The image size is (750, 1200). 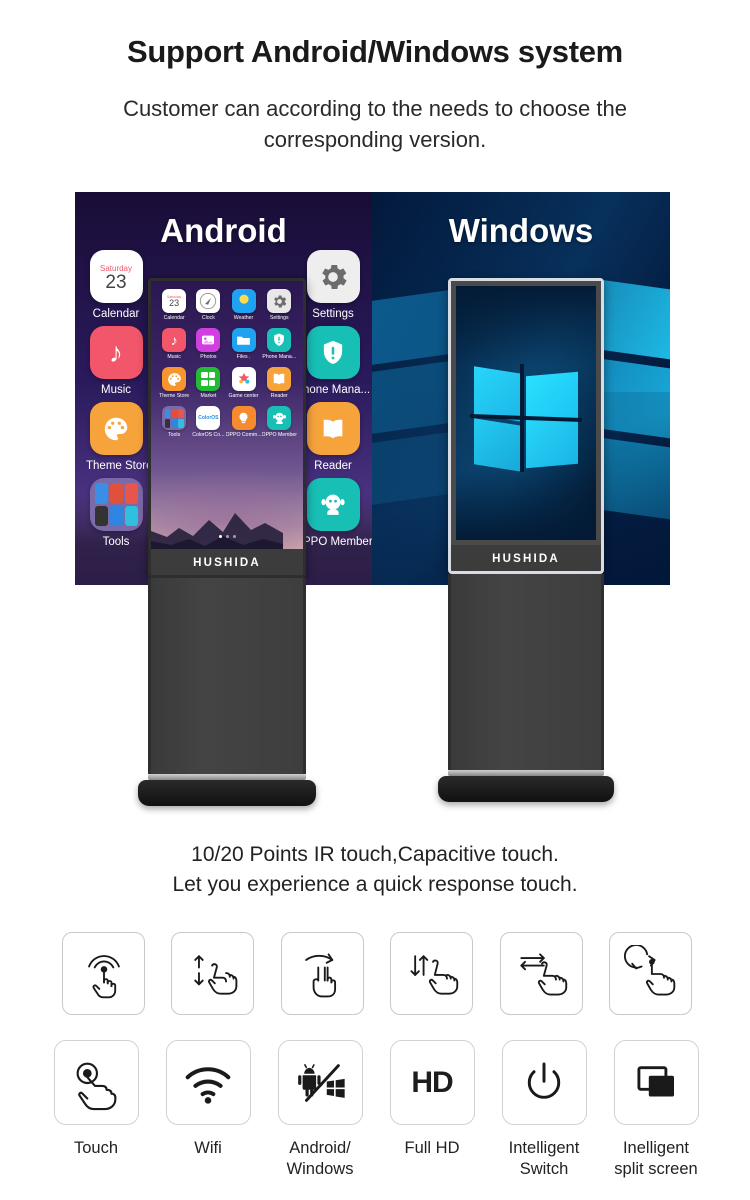 I want to click on bg-app-theme-store: Theme Store, so click(x=119, y=437).